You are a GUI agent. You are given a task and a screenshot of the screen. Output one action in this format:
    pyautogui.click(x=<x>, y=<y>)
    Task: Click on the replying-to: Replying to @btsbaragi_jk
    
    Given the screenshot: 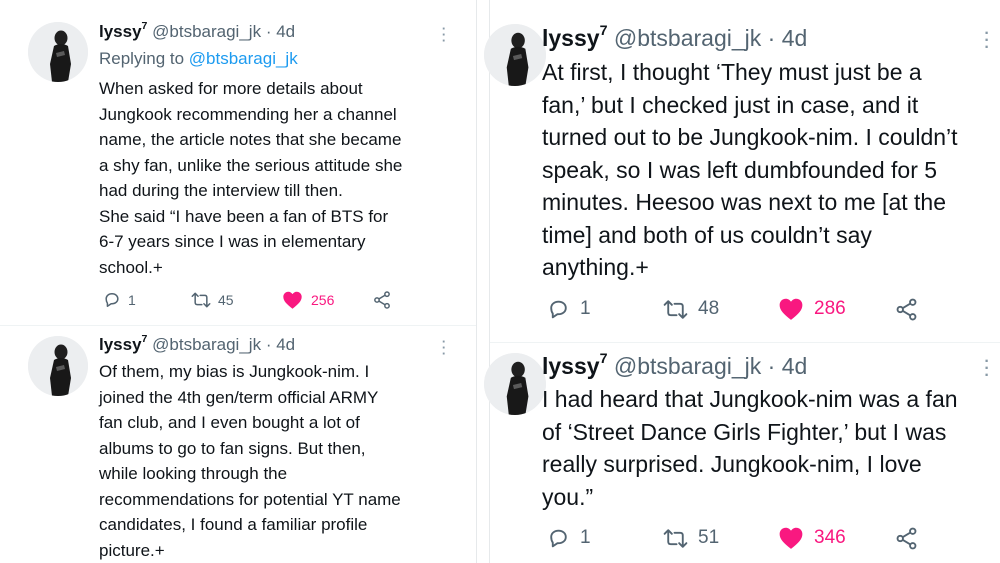 What is the action you would take?
    pyautogui.click(x=198, y=59)
    